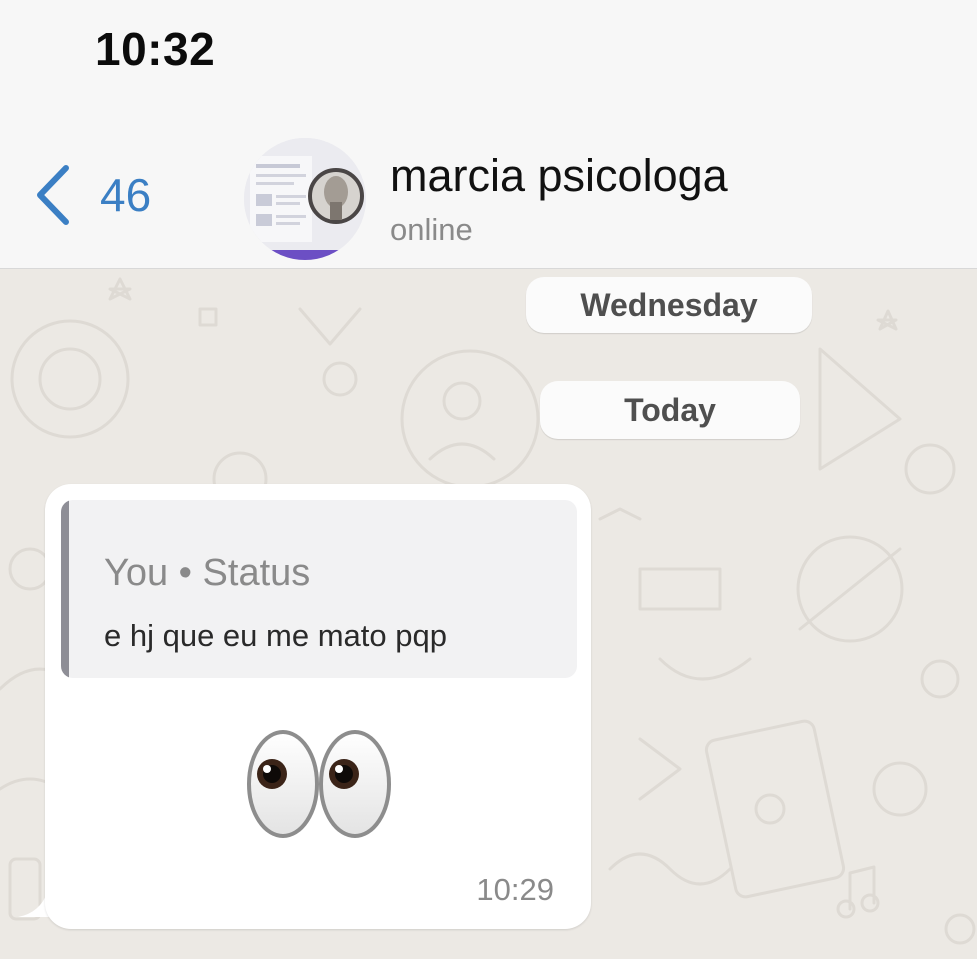 The height and width of the screenshot is (959, 977). What do you see at coordinates (54, 195) in the screenshot?
I see `chevron-left-icon` at bounding box center [54, 195].